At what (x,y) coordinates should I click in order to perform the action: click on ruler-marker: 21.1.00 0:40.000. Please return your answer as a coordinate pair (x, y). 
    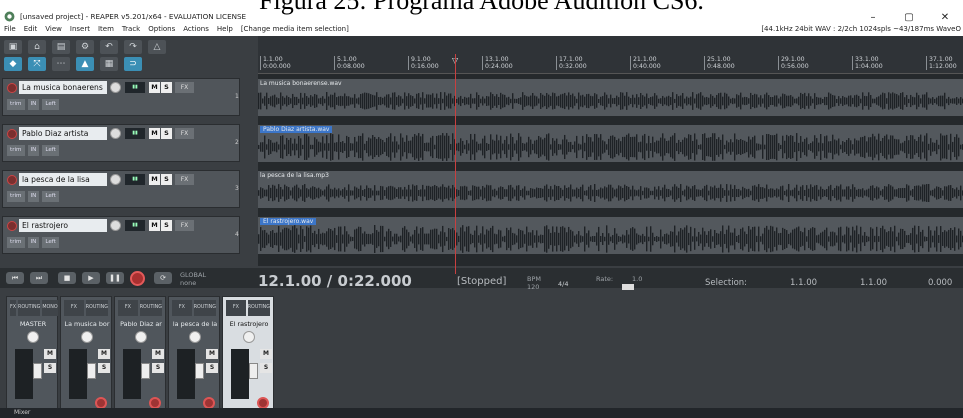
    Looking at the image, I should click on (645, 63).